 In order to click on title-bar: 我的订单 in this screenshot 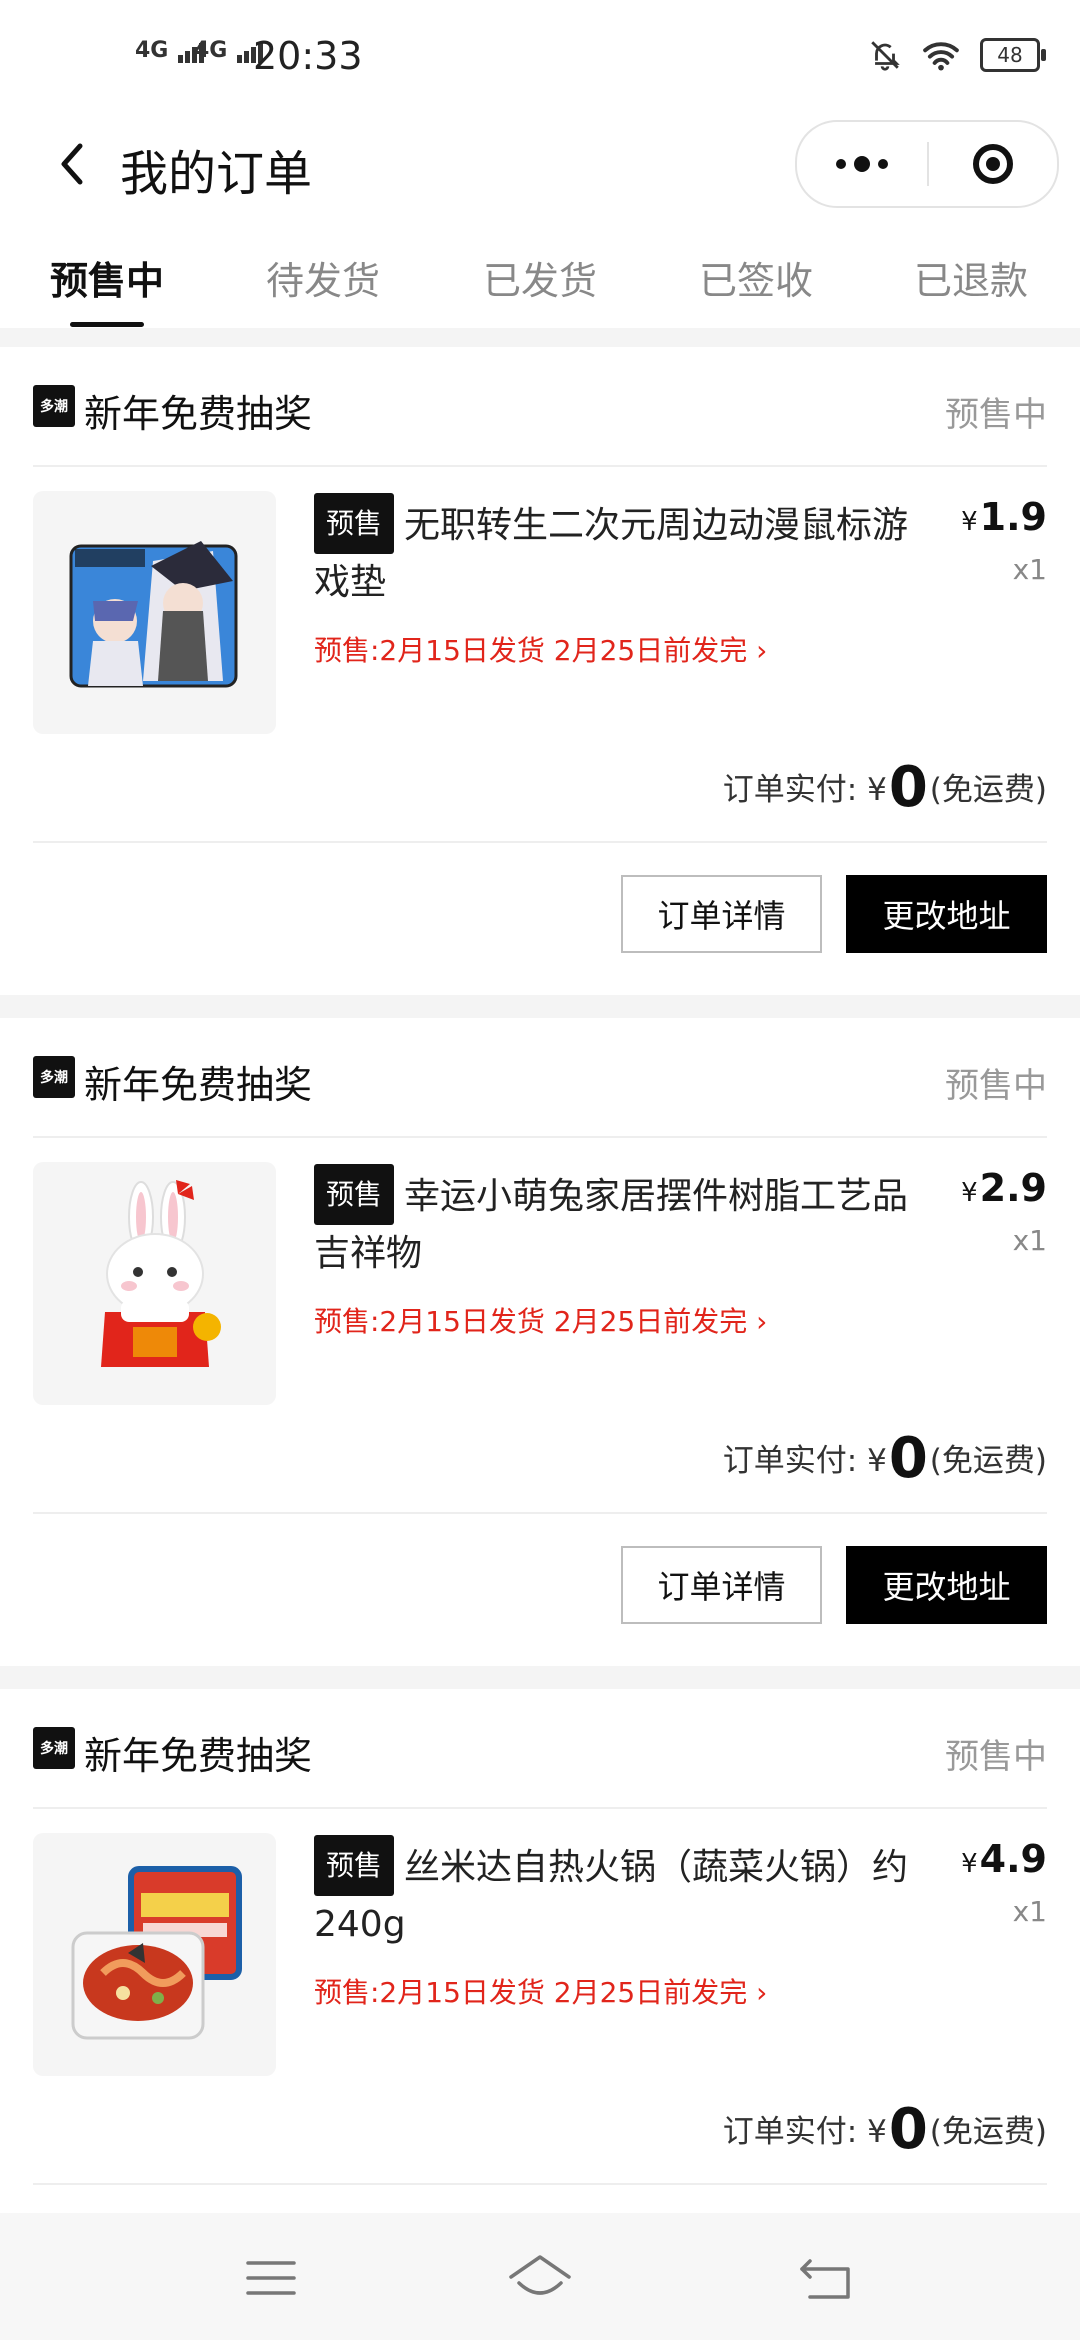, I will do `click(540, 164)`.